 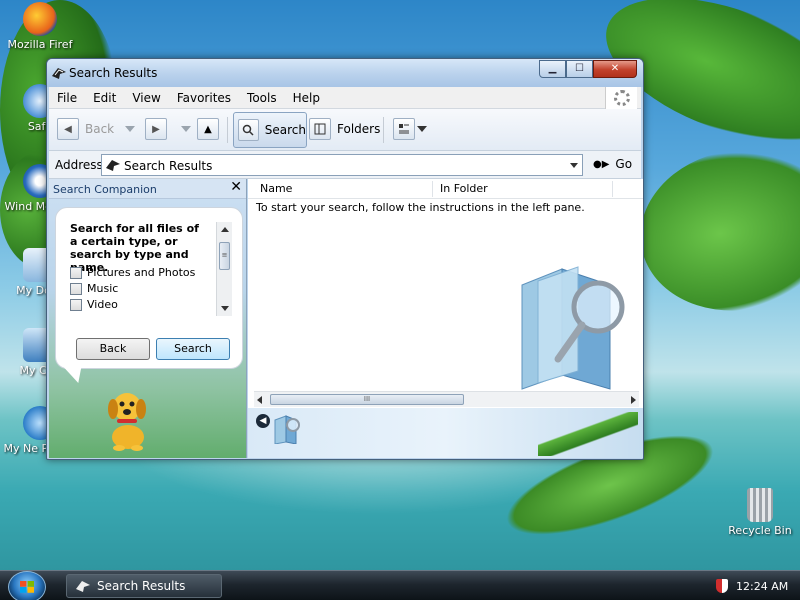 I want to click on menu-file: File, so click(x=67, y=98).